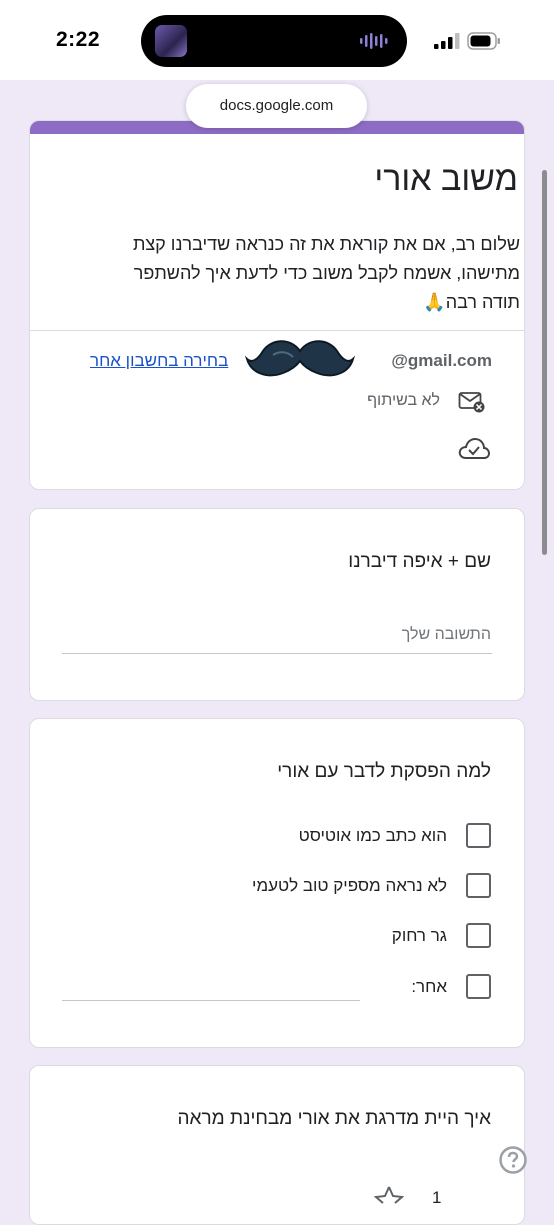 The image size is (554, 1225). I want to click on question-title: למה הפסקת לדבר עם אורי, so click(384, 771).